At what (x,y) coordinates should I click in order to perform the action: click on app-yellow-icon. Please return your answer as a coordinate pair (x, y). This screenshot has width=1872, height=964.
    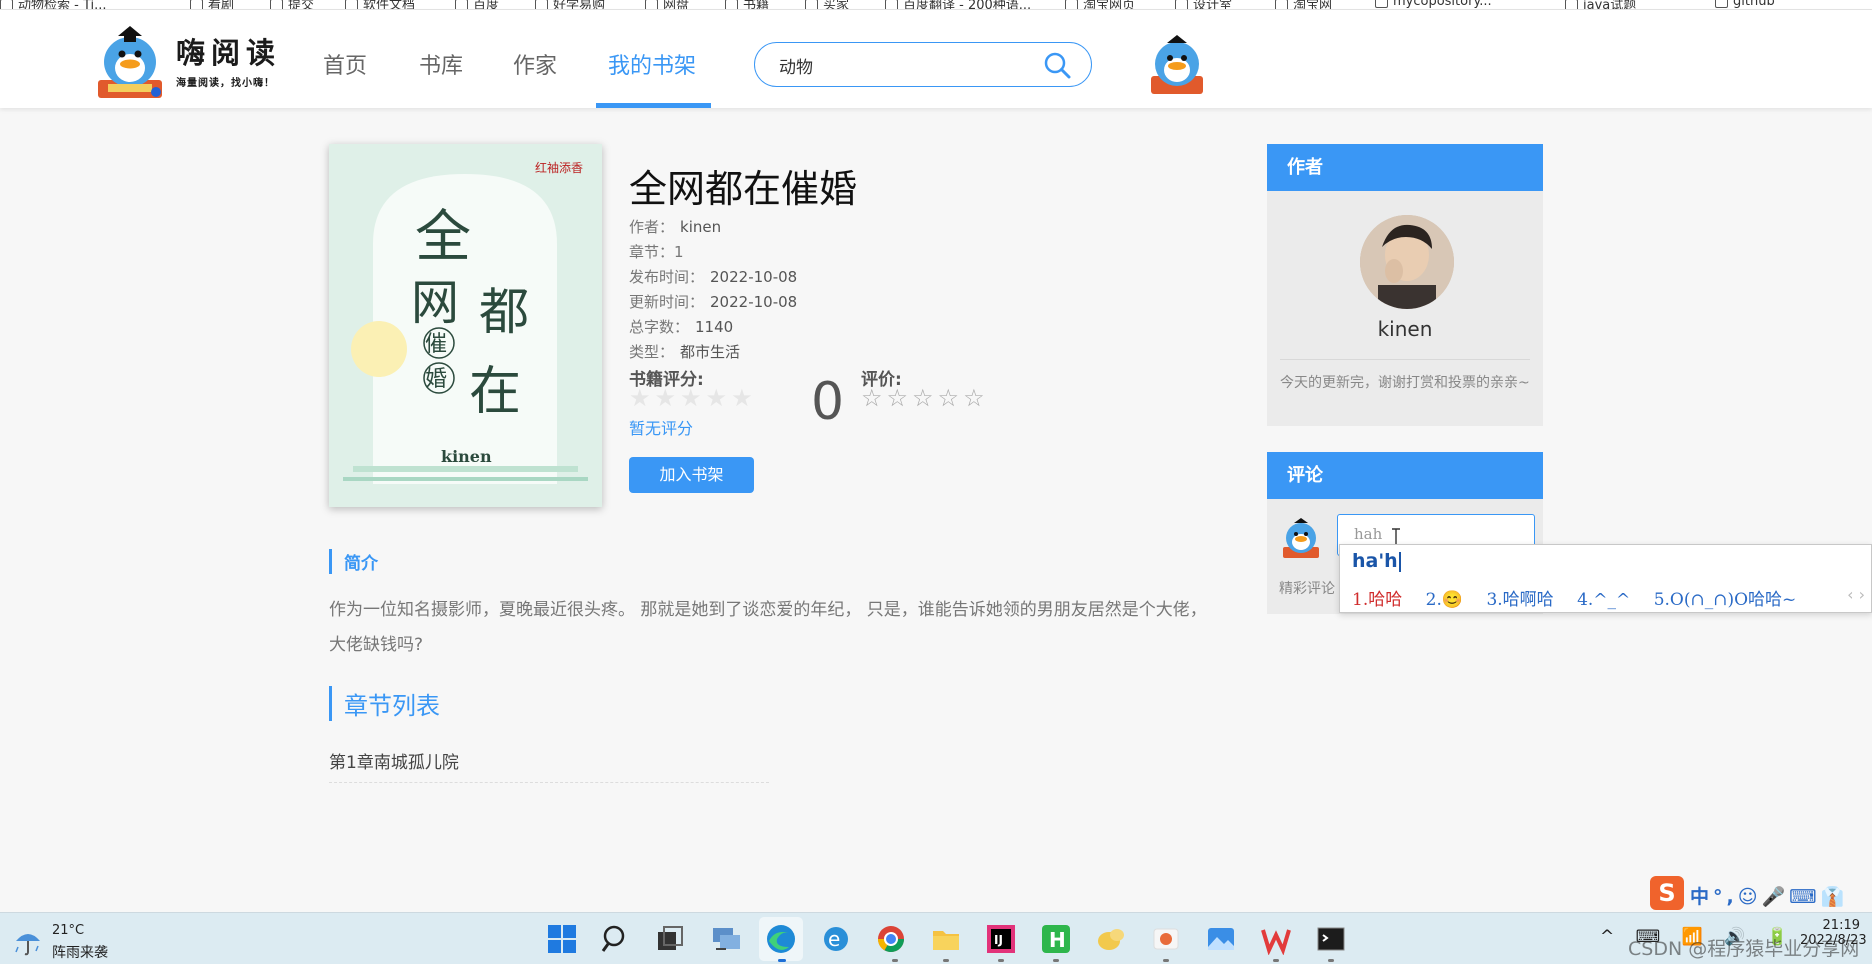
    Looking at the image, I should click on (1111, 939).